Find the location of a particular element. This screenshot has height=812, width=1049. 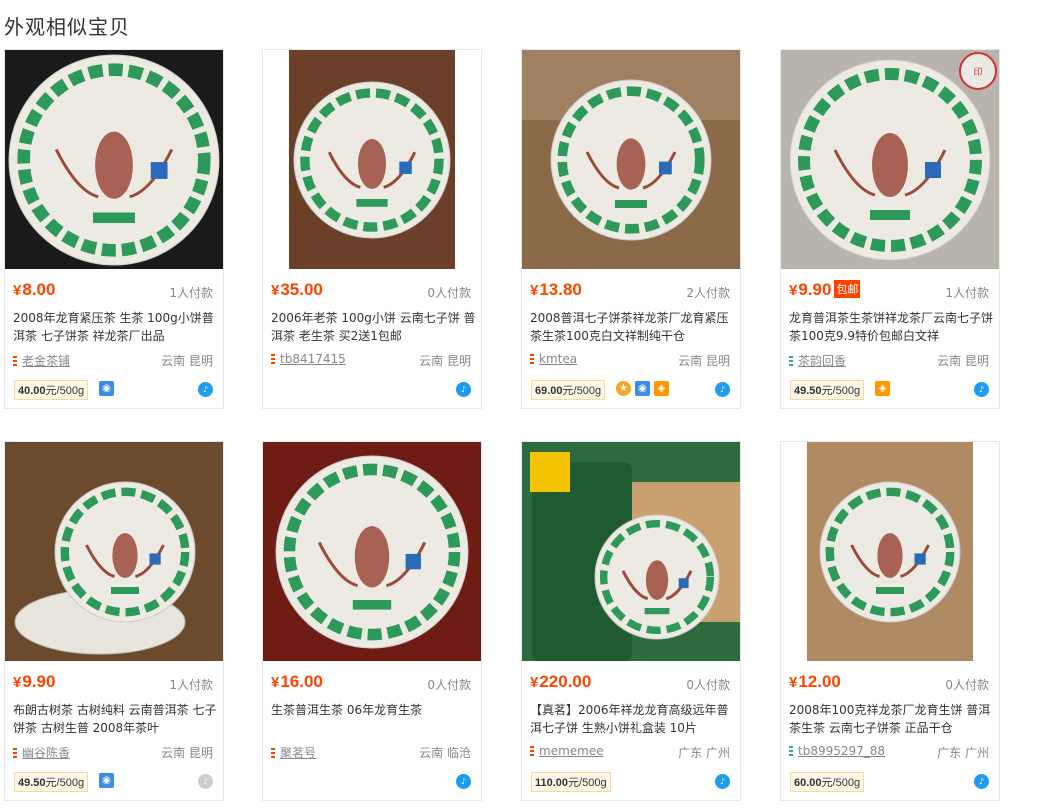

shop-name: mememee is located at coordinates (571, 751).